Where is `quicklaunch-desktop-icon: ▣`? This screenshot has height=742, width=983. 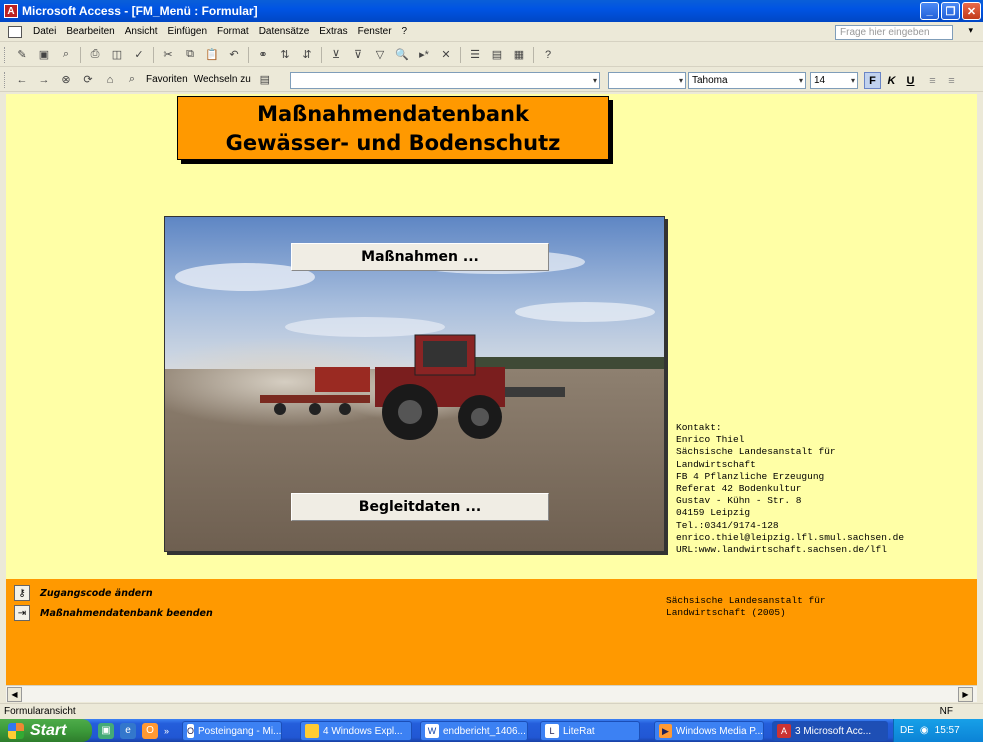 quicklaunch-desktop-icon: ▣ is located at coordinates (106, 730).